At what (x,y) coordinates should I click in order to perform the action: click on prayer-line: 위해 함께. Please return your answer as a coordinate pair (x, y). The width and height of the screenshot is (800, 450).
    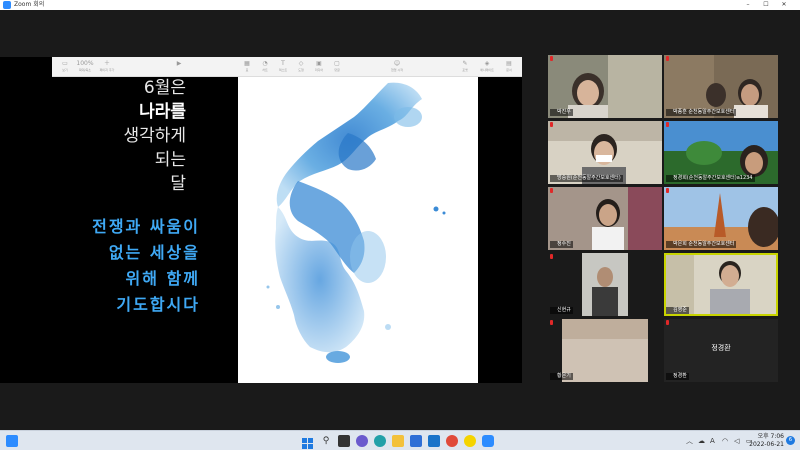
    Looking at the image, I should click on (162, 278).